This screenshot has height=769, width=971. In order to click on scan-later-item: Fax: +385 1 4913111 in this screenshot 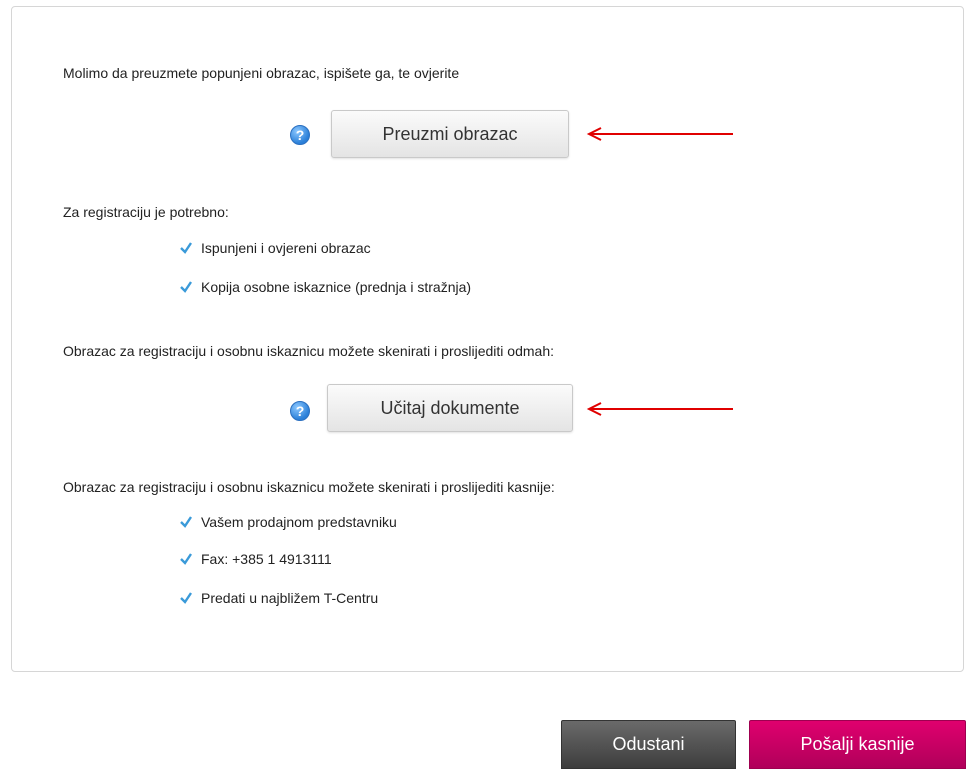, I will do `click(255, 559)`.